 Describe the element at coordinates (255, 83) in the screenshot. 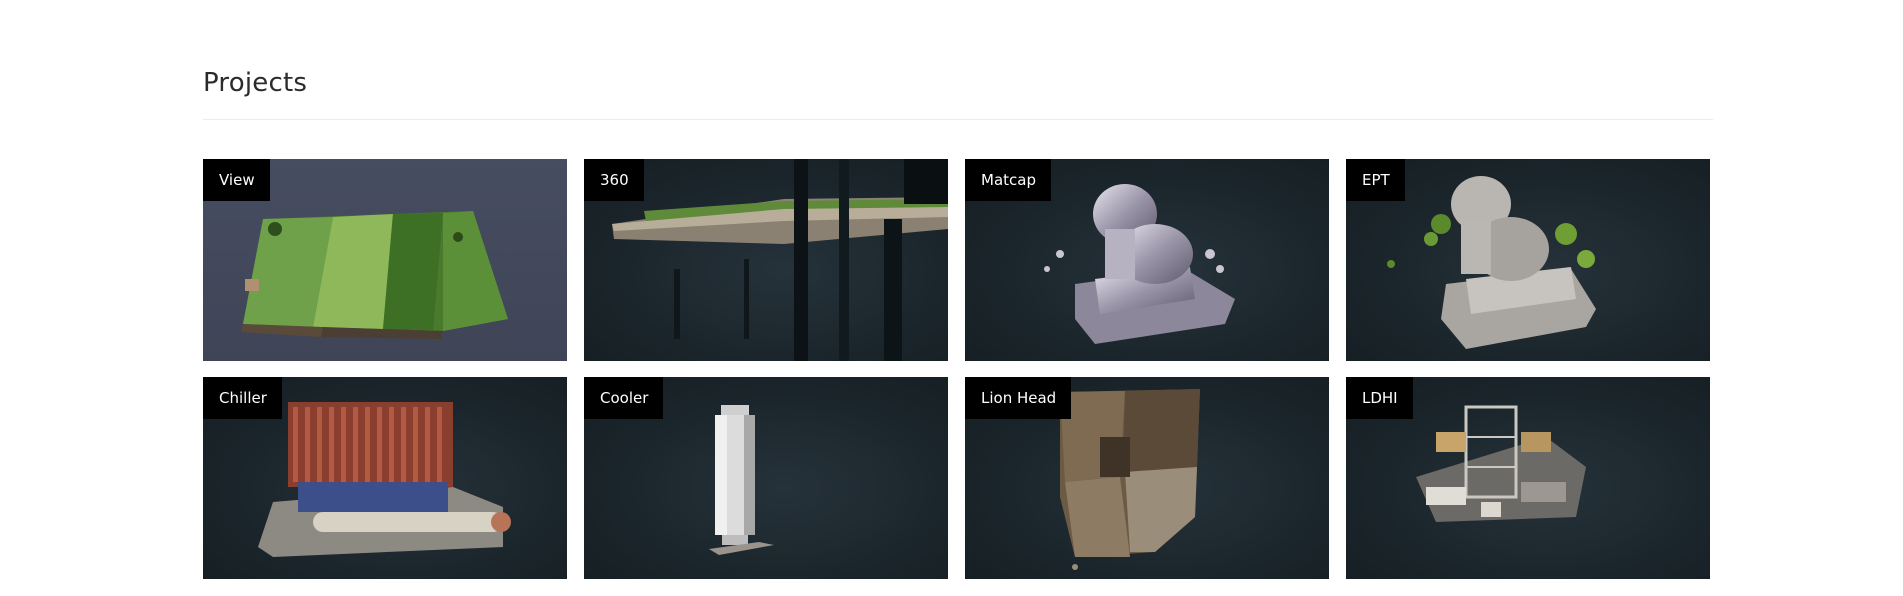

I see `page-title: Projects` at that location.